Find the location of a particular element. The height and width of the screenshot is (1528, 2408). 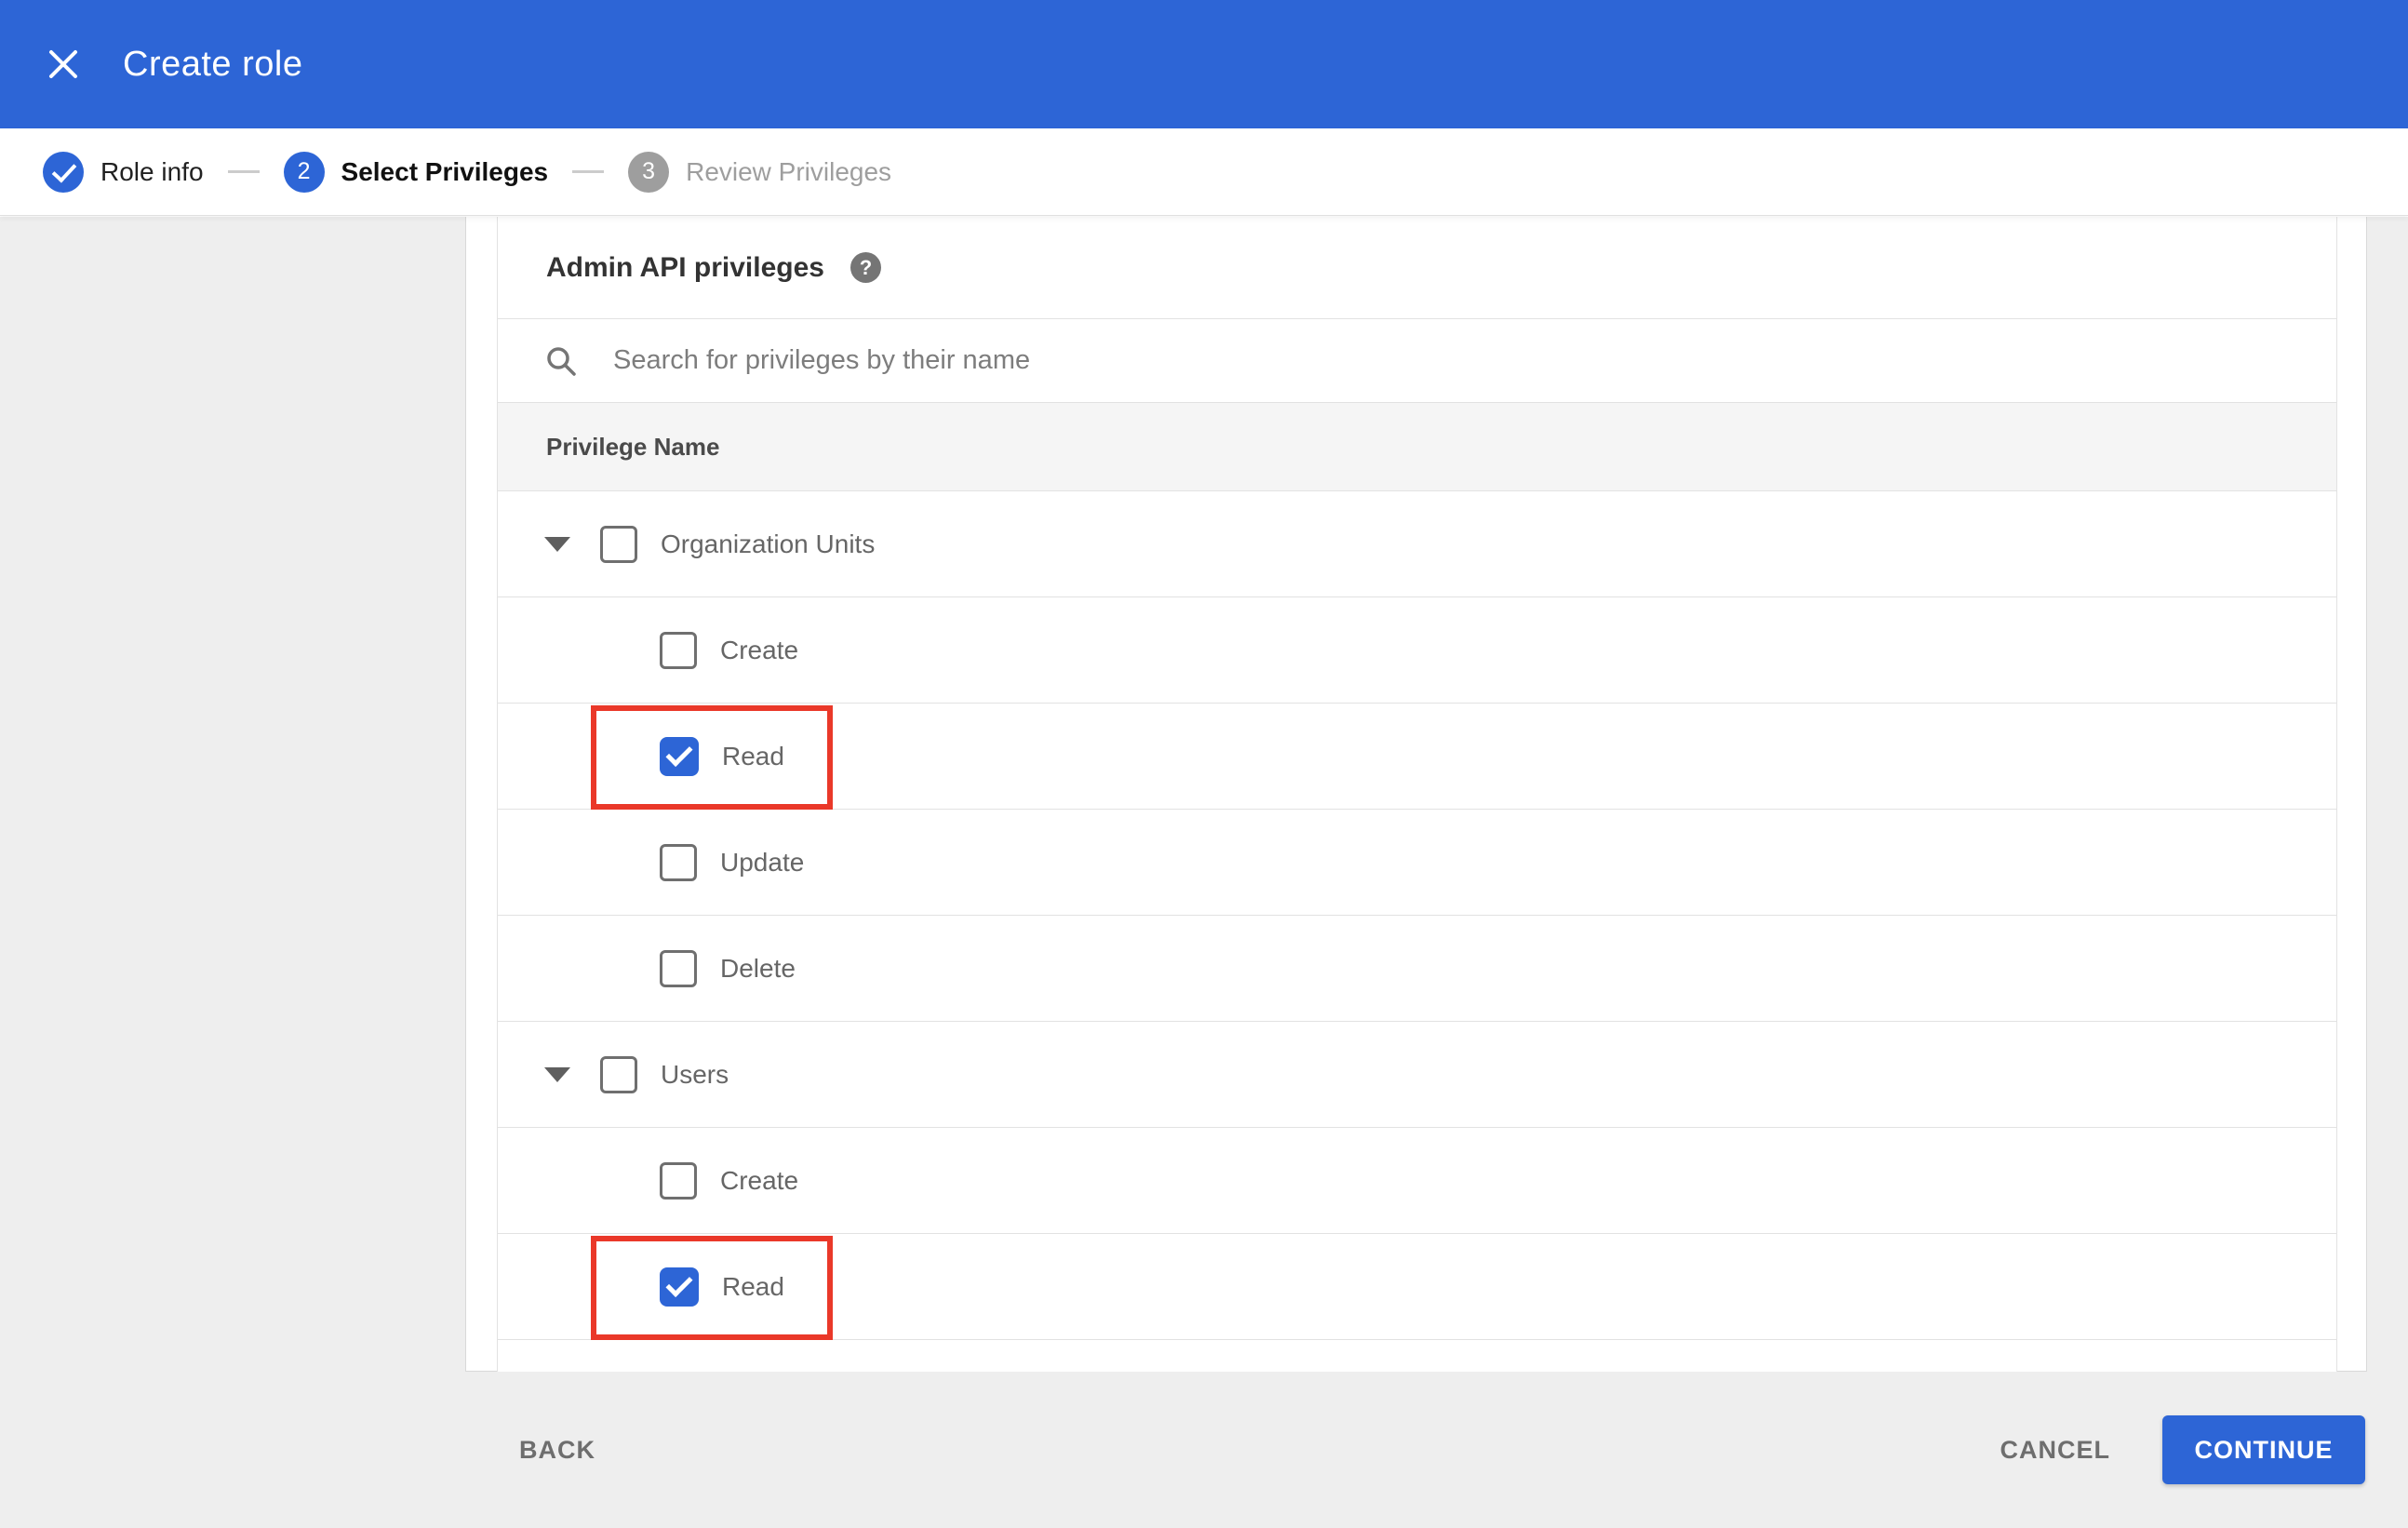

search-icon is located at coordinates (562, 361).